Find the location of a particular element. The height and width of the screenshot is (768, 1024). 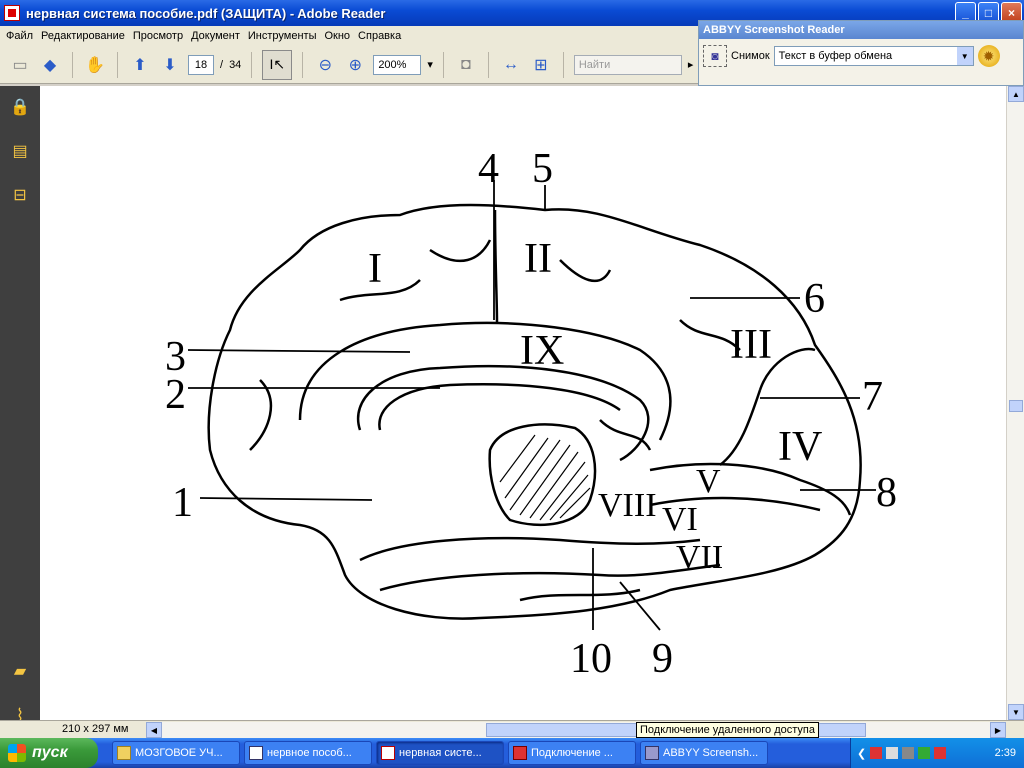

zoom-in-icon: ⊕ is located at coordinates (355, 65).